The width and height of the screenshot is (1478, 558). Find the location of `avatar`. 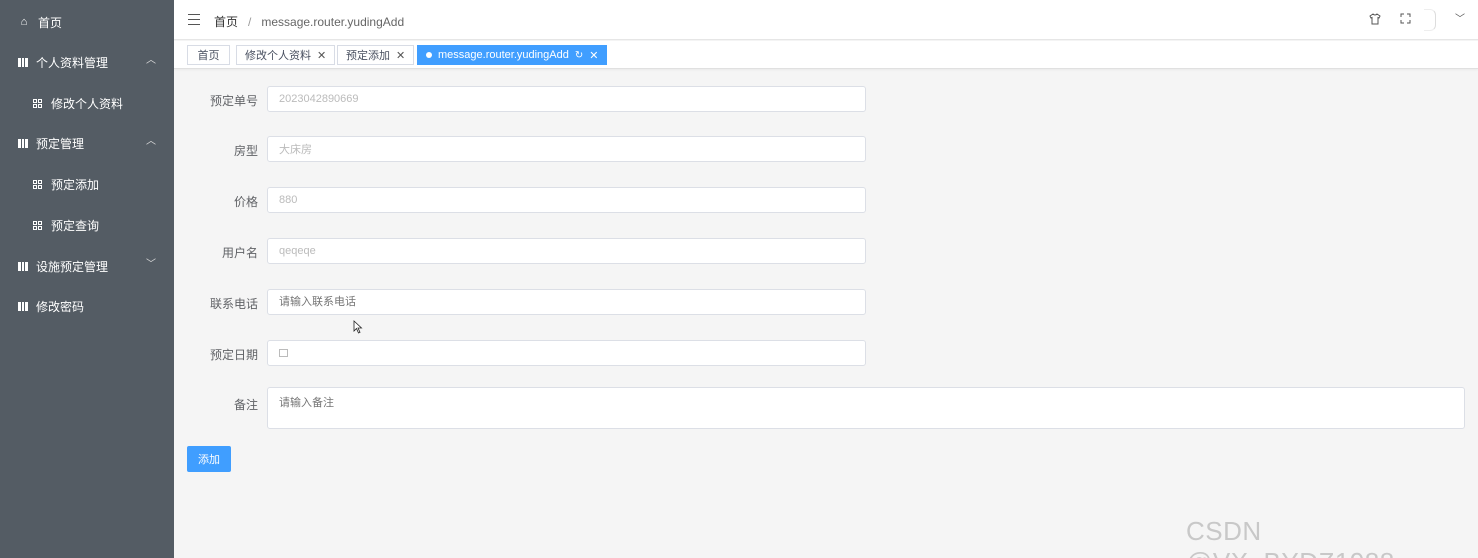

avatar is located at coordinates (1430, 20).